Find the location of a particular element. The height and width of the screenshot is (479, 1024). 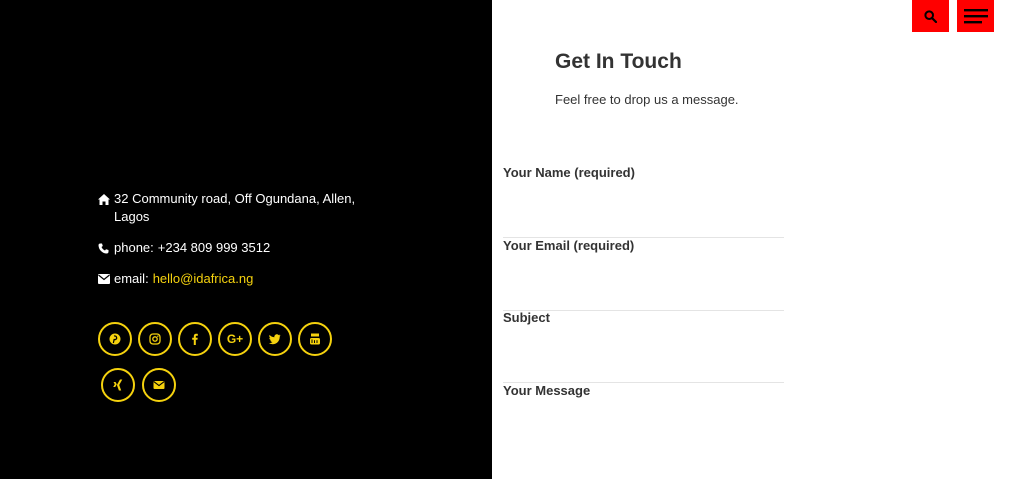

name-field-label: Your Name (required) is located at coordinates (569, 172).